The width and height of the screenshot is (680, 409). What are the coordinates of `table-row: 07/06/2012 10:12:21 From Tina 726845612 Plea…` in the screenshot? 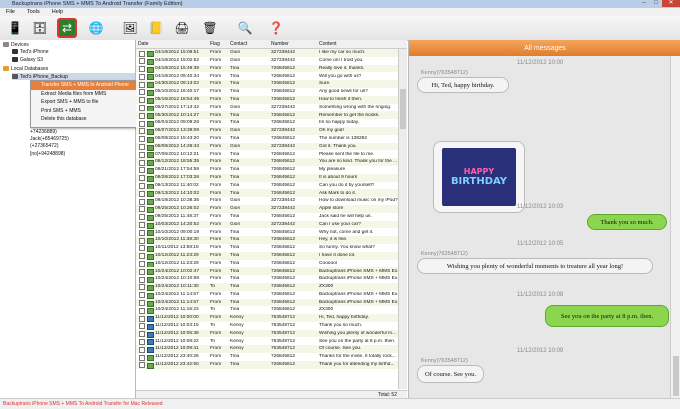 It's located at (267, 154).